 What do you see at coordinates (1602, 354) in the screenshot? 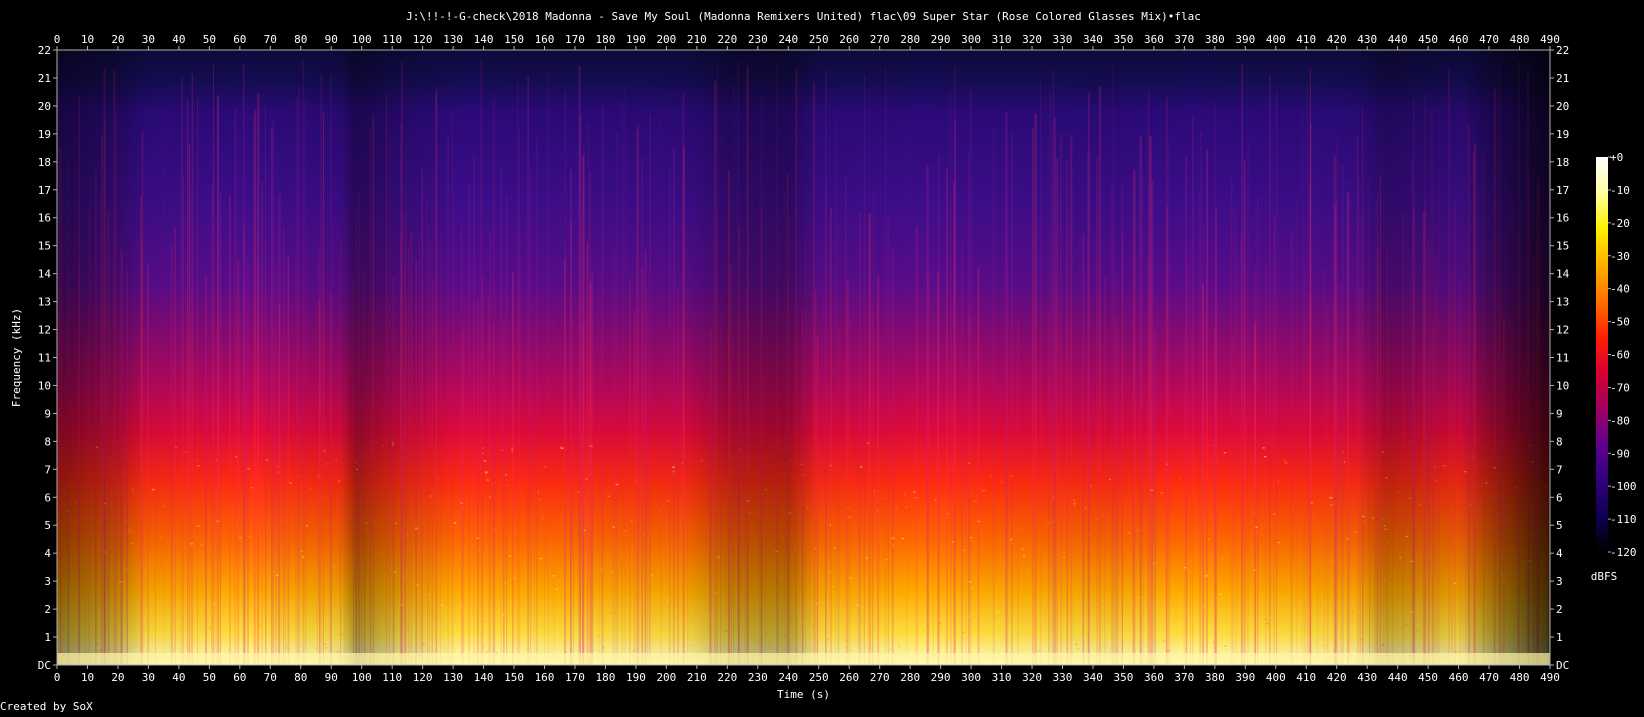
I see `colorbar-swatch` at bounding box center [1602, 354].